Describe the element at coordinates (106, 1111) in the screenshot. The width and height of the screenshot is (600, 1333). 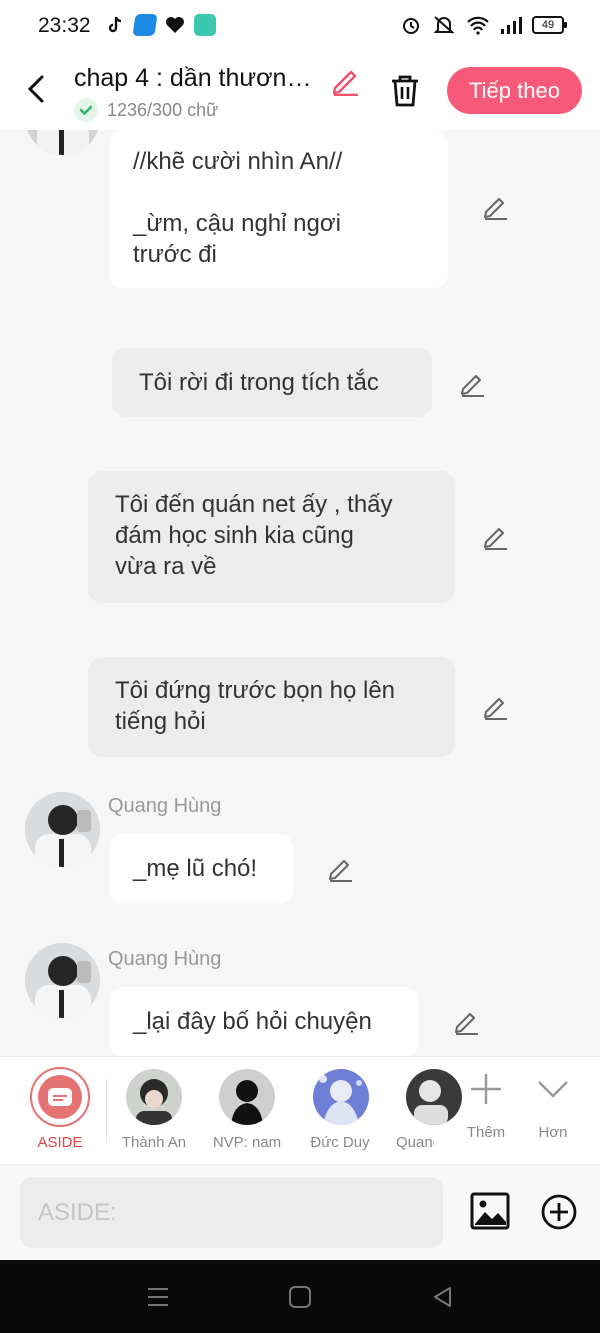
I see `divider` at that location.